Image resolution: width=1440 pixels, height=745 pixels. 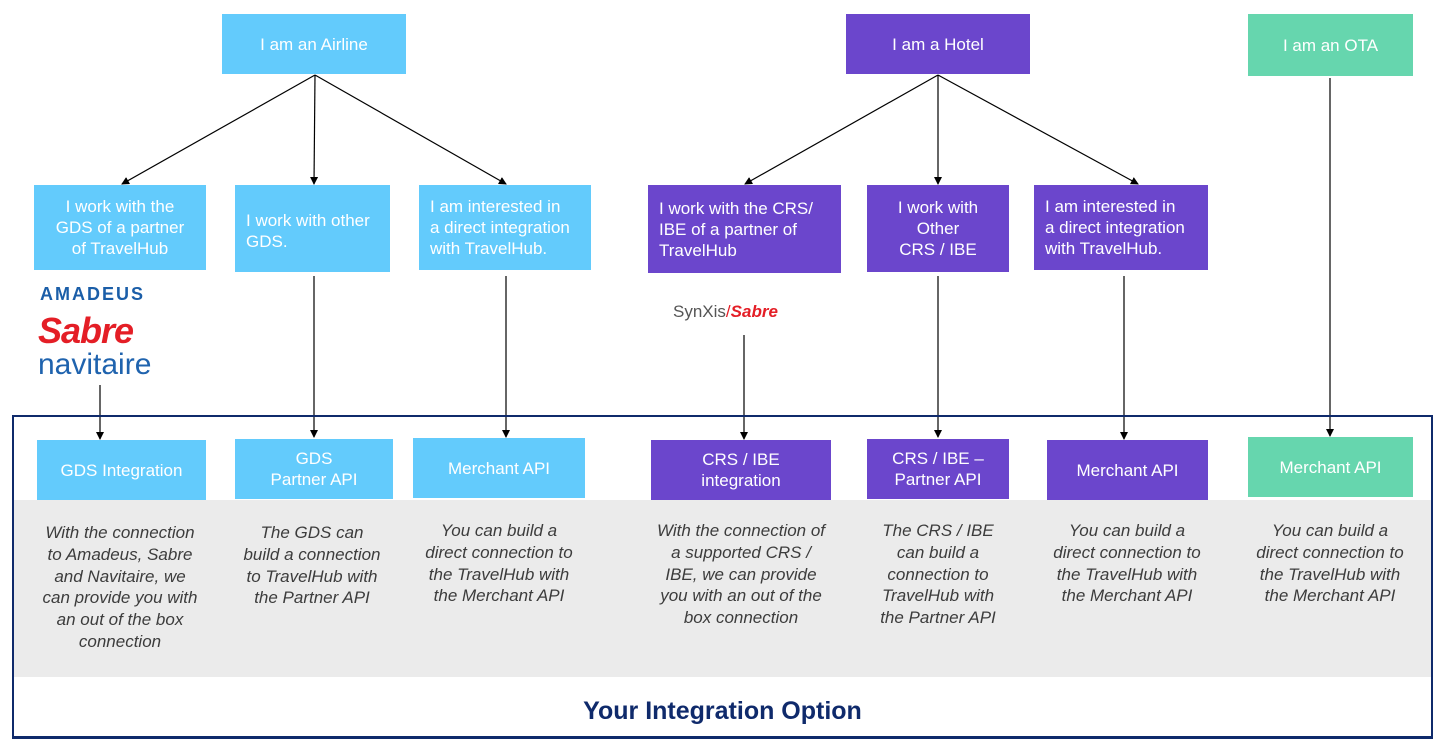 I want to click on description-line: can build a, so click(x=938, y=552).